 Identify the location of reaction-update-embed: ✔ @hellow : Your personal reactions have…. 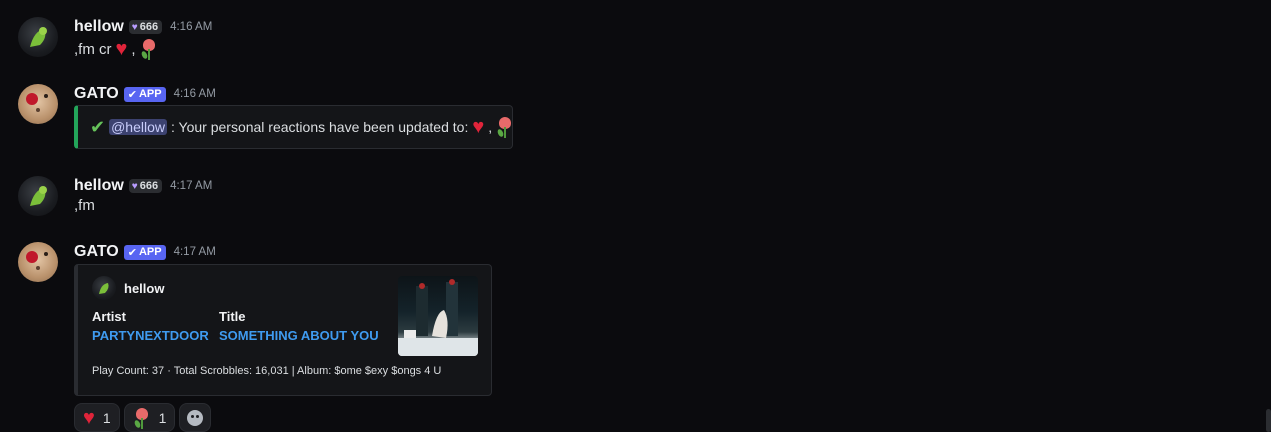
(293, 127).